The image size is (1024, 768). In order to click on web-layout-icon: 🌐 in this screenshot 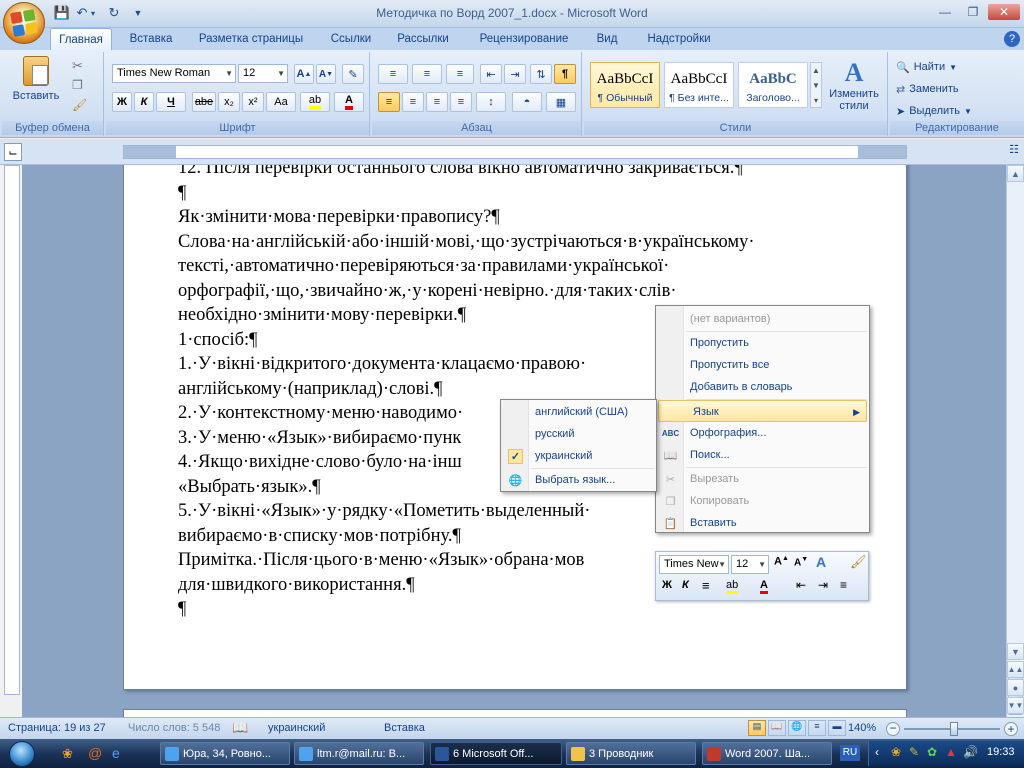, I will do `click(797, 728)`.